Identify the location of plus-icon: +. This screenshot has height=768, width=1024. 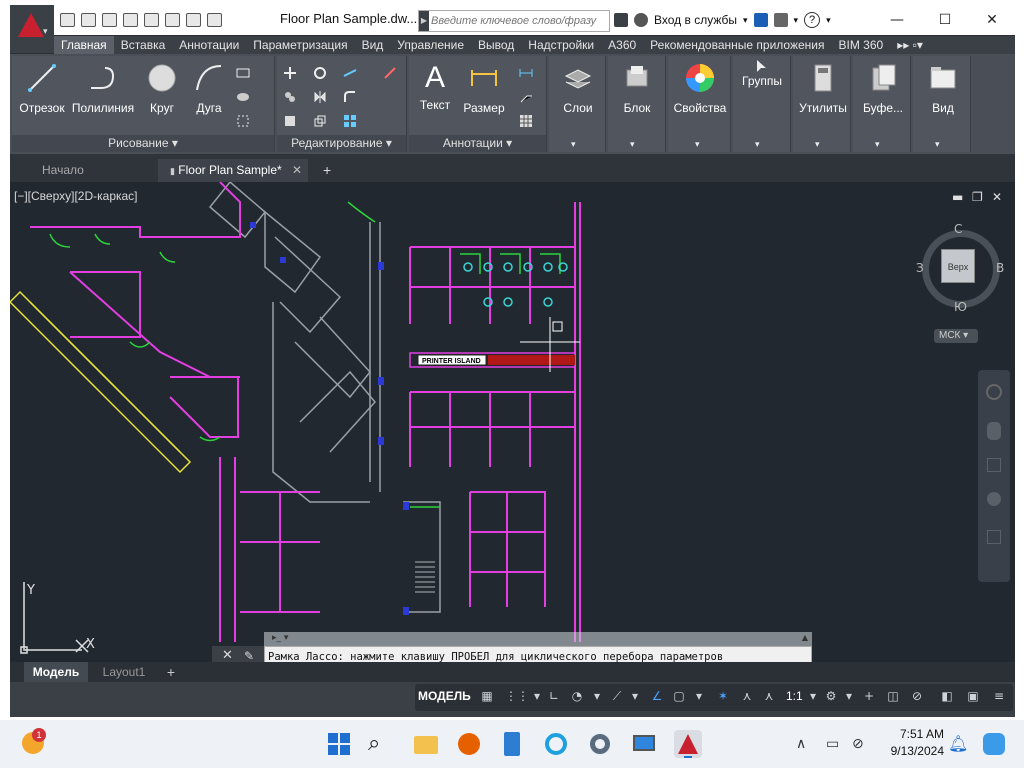
(869, 696).